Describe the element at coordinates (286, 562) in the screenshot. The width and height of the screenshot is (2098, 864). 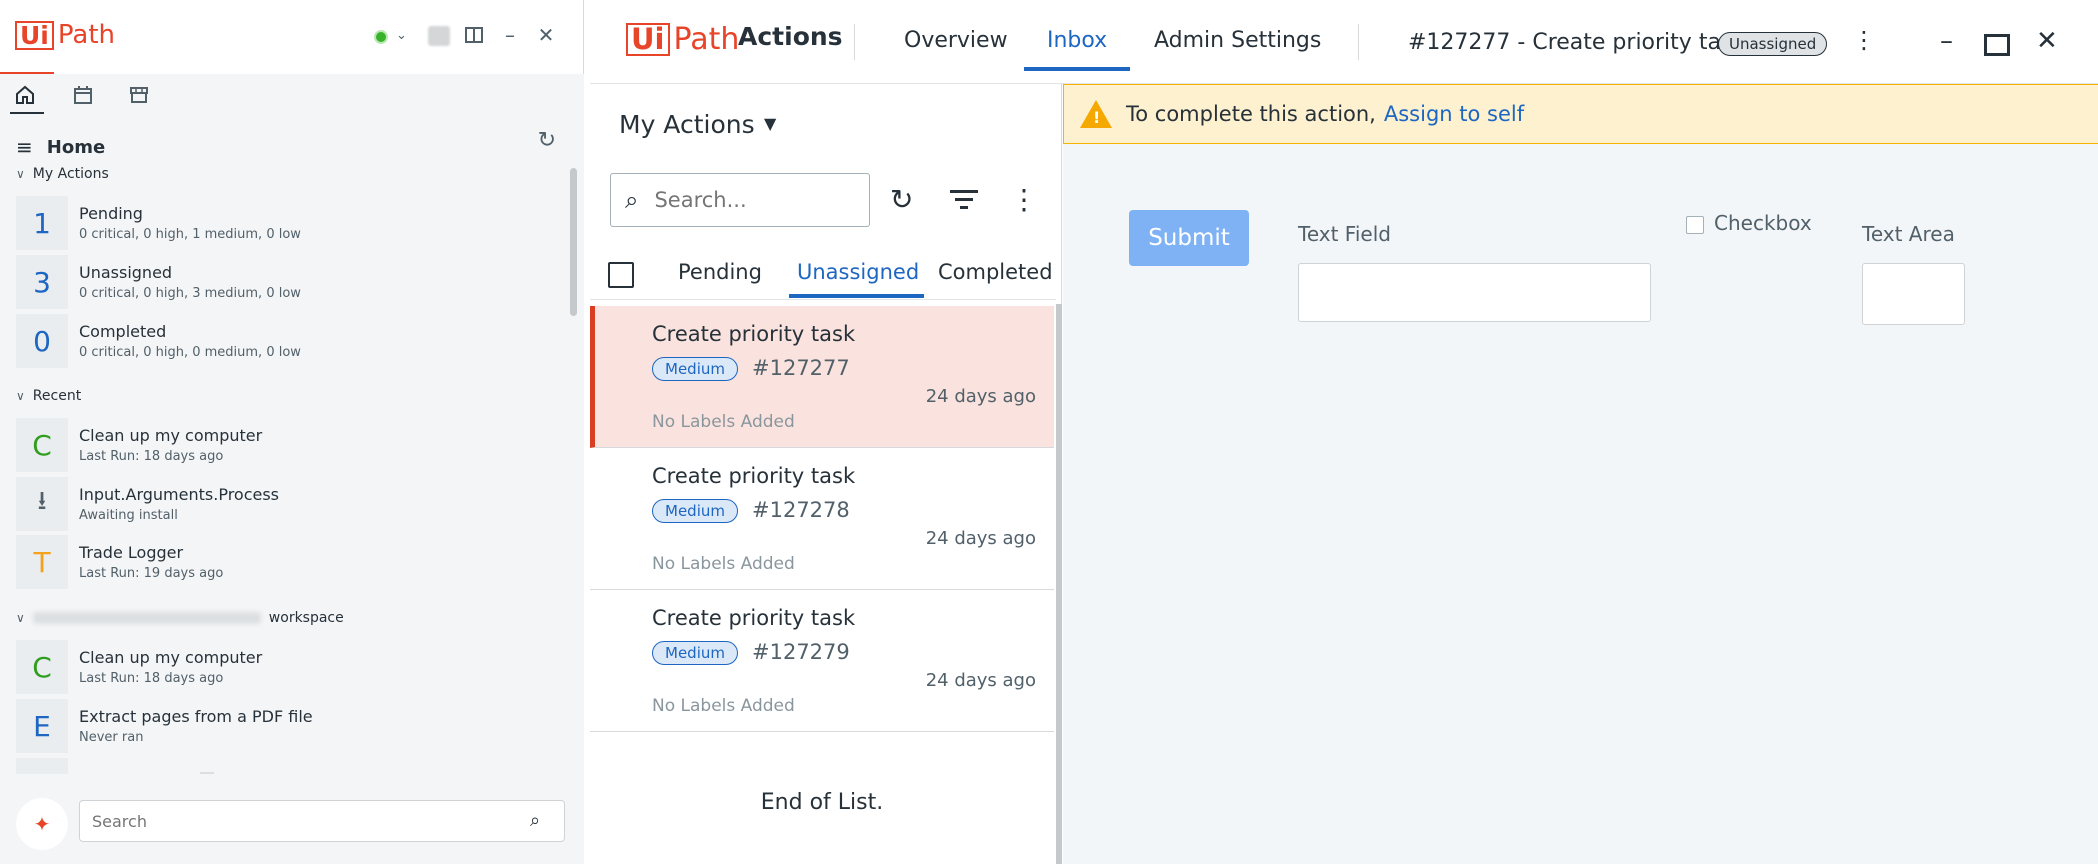
I see `recent-item: T Trade Logger Last Run: 19 days ago` at that location.